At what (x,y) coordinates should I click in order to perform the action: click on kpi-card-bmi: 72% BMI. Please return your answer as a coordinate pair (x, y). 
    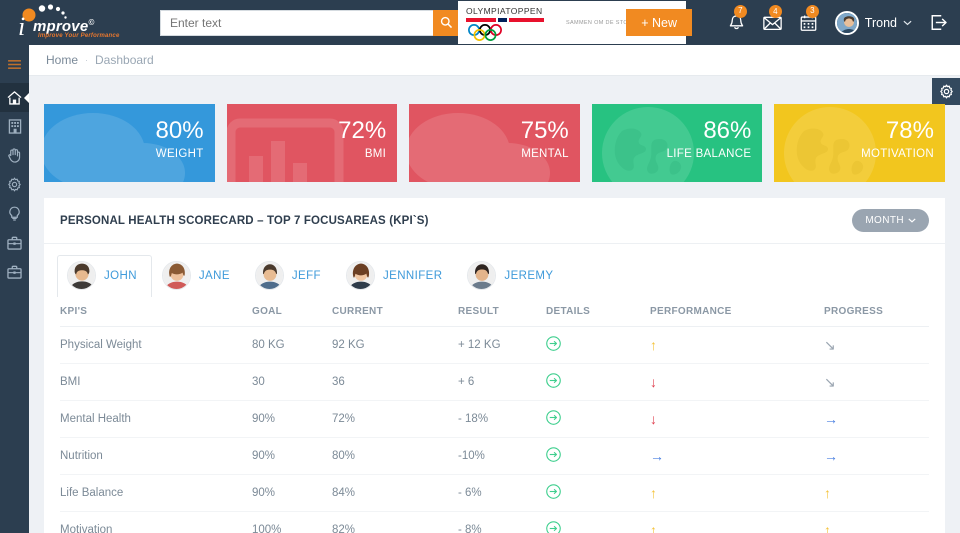
    Looking at the image, I should click on (312, 143).